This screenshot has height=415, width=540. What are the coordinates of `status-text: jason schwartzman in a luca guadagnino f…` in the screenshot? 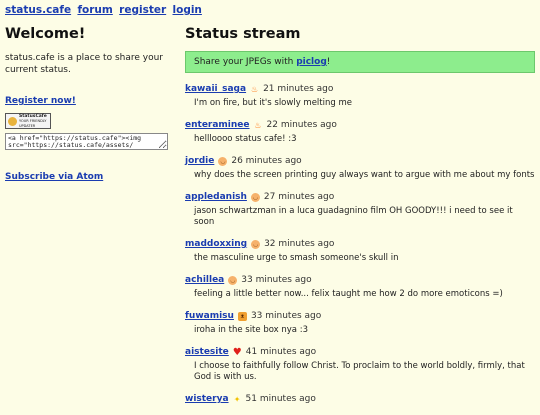 It's located at (353, 216).